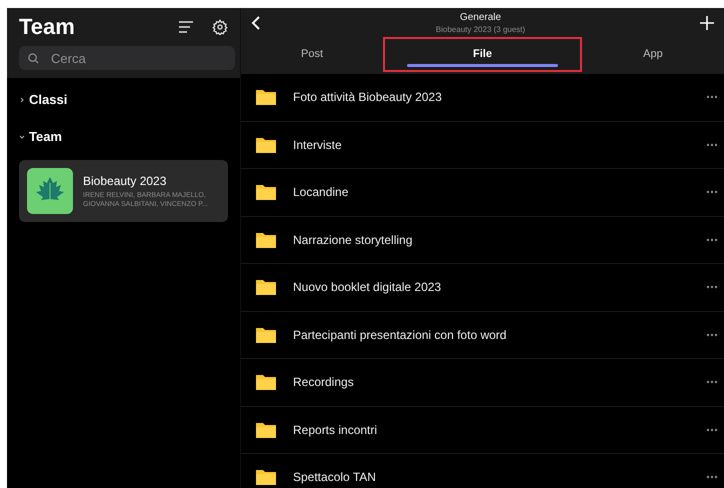 This screenshot has height=488, width=724. I want to click on folder-row: Locandine, so click(482, 192).